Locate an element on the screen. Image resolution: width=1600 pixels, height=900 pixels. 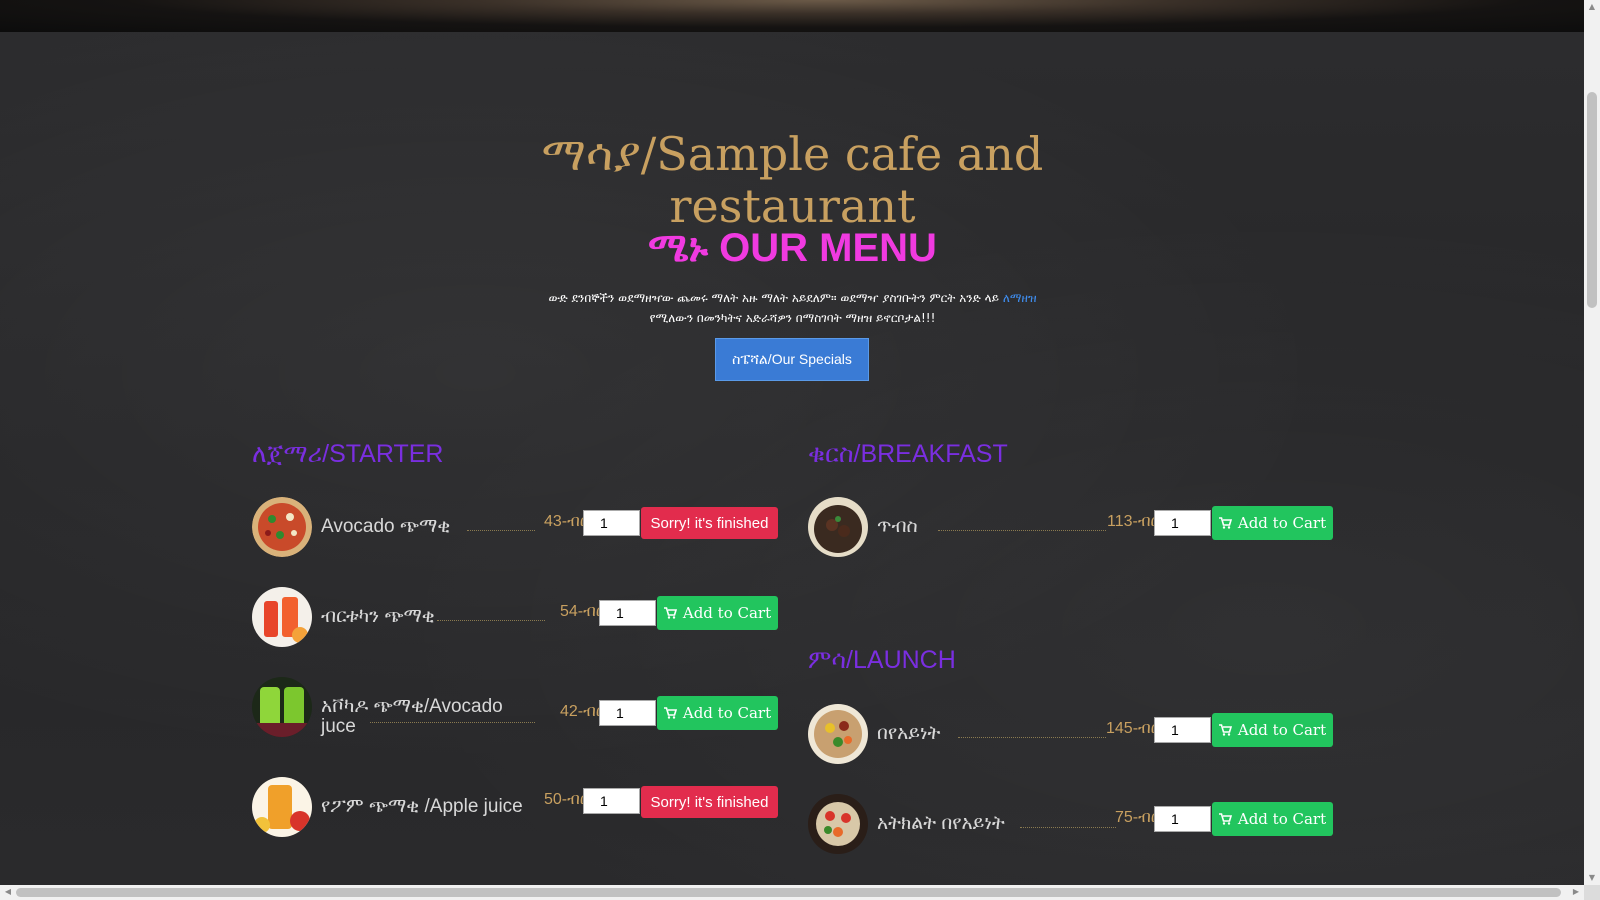
scroll-right-arrow-icon: ▶ is located at coordinates (1576, 892).